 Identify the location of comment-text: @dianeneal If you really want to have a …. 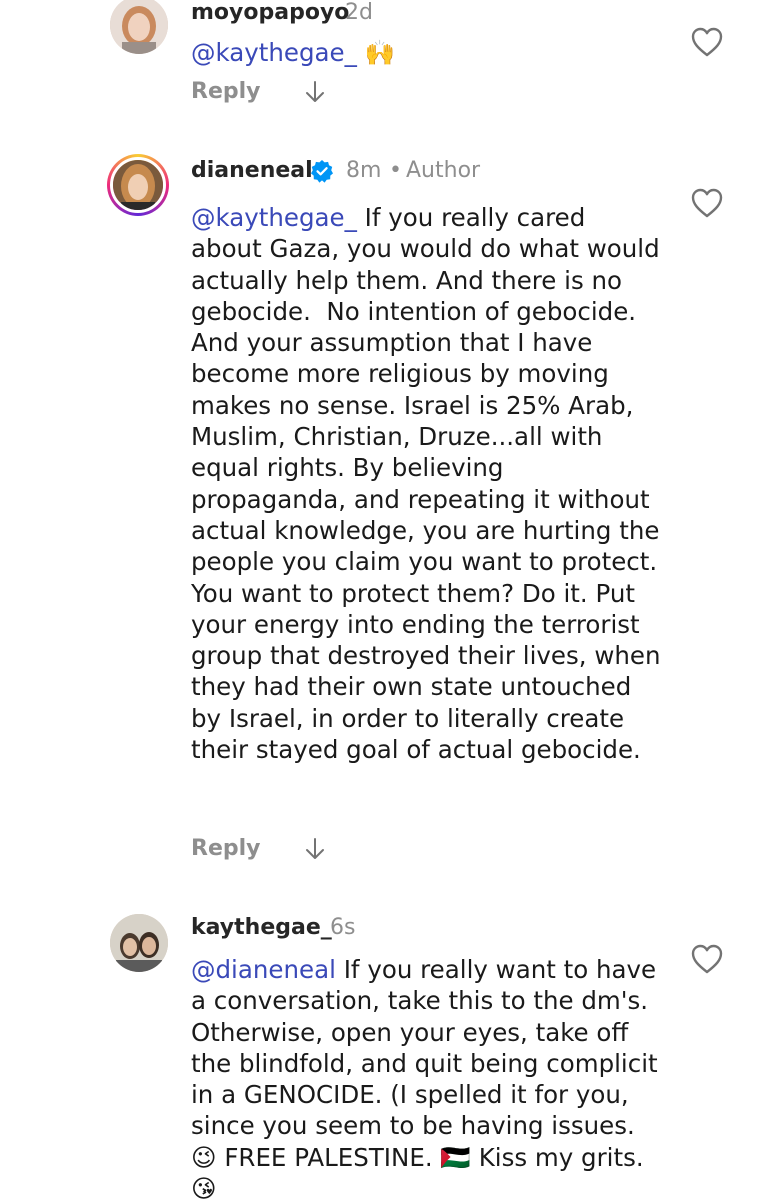
(428, 1079).